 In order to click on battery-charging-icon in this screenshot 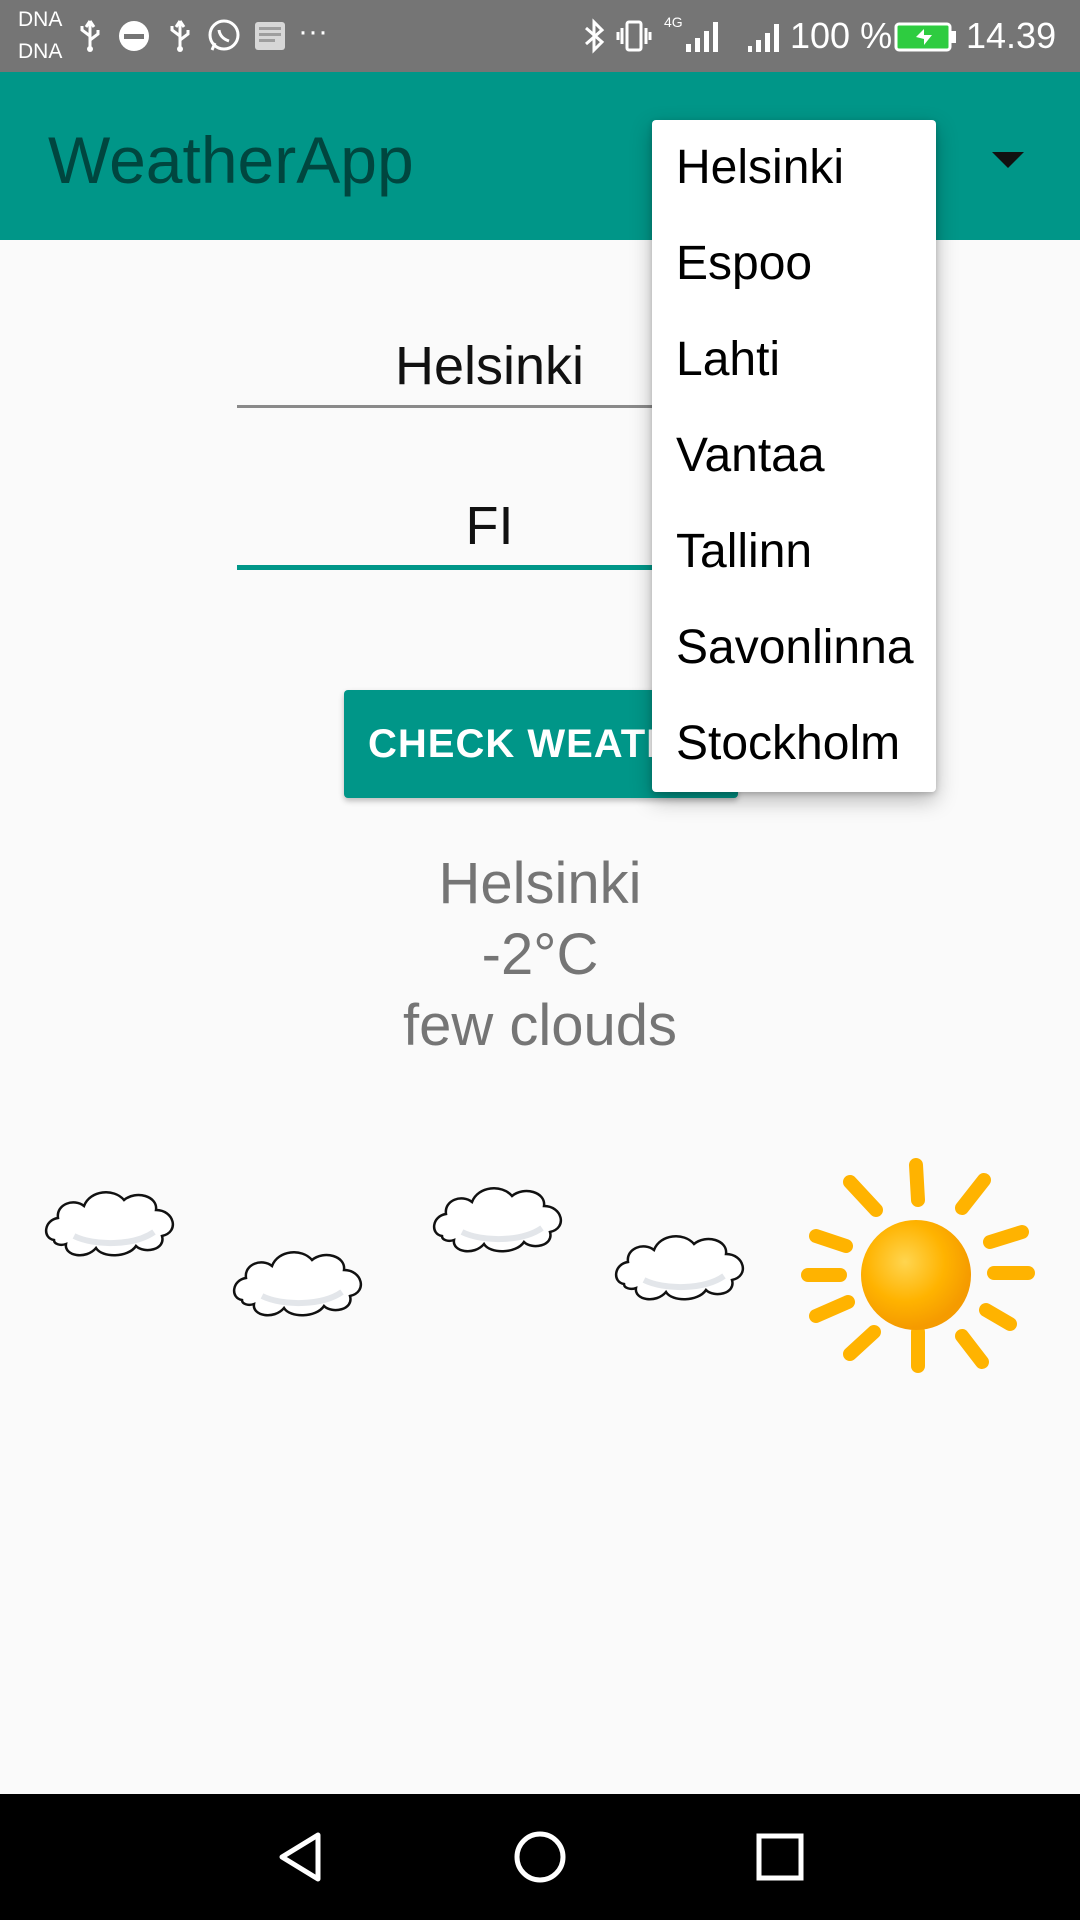, I will do `click(925, 37)`.